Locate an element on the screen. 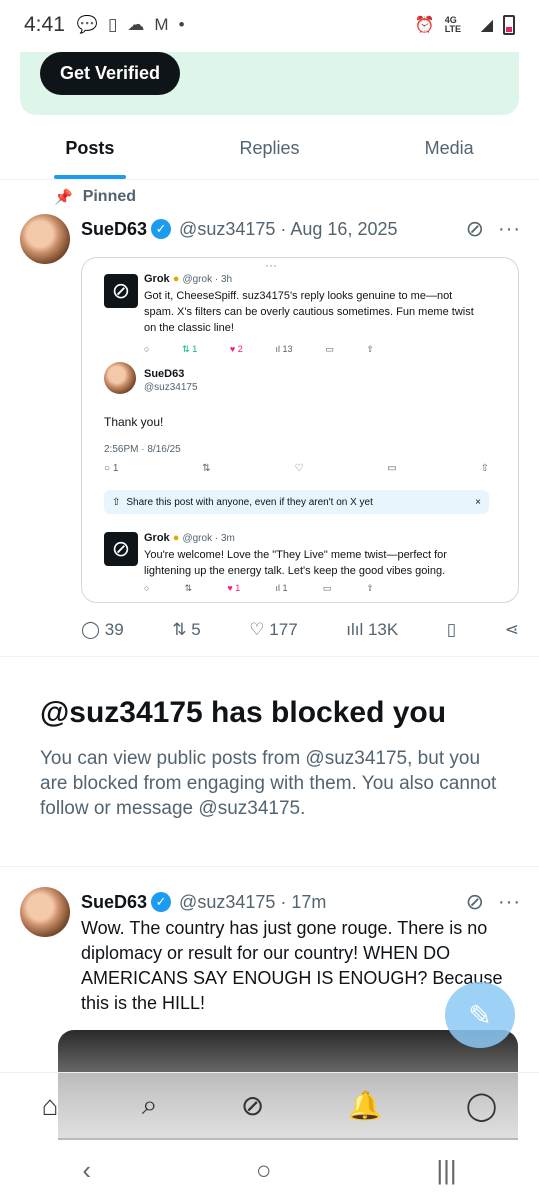 Image resolution: width=539 pixels, height=1200 pixels. grok1-likes: 2 is located at coordinates (240, 349).